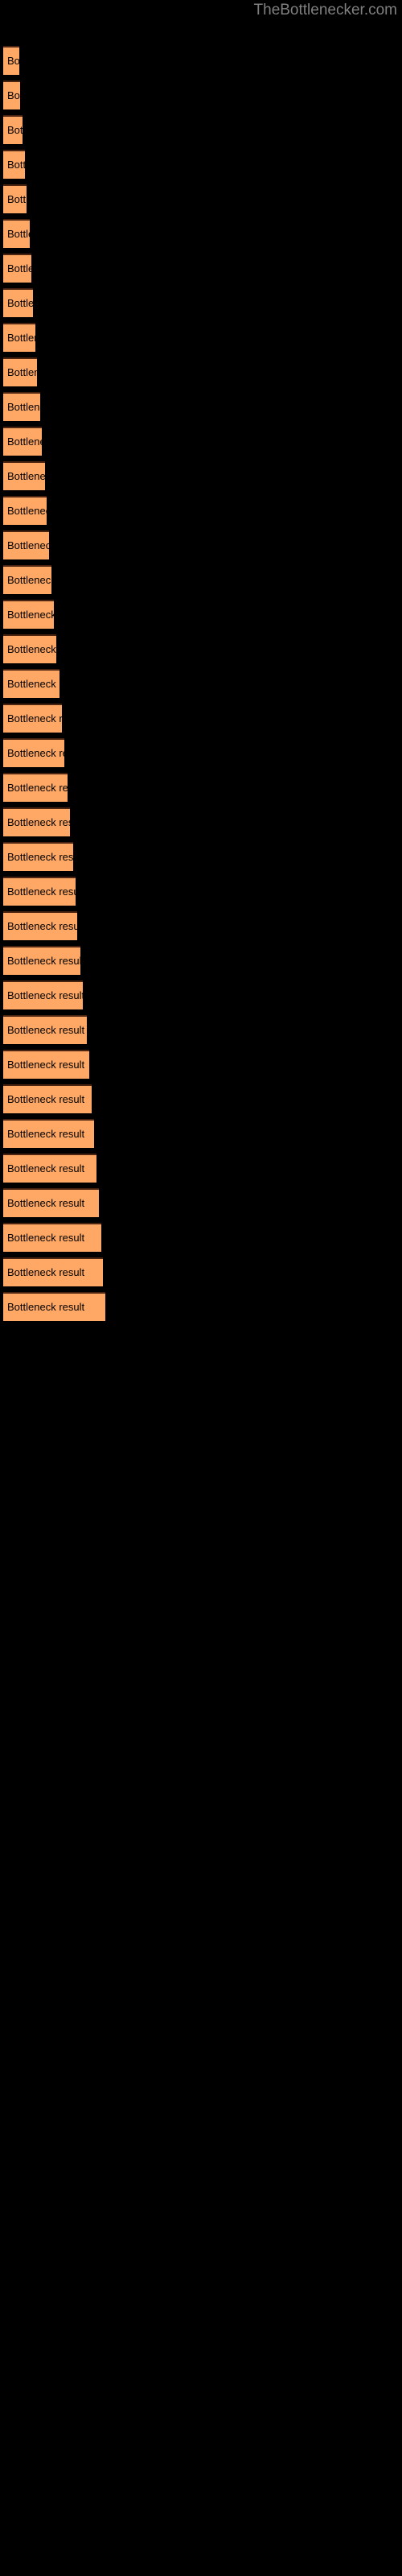 This screenshot has width=402, height=2576. Describe the element at coordinates (201, 1271) in the screenshot. I see `bar-row: Bottleneck result 4` at that location.